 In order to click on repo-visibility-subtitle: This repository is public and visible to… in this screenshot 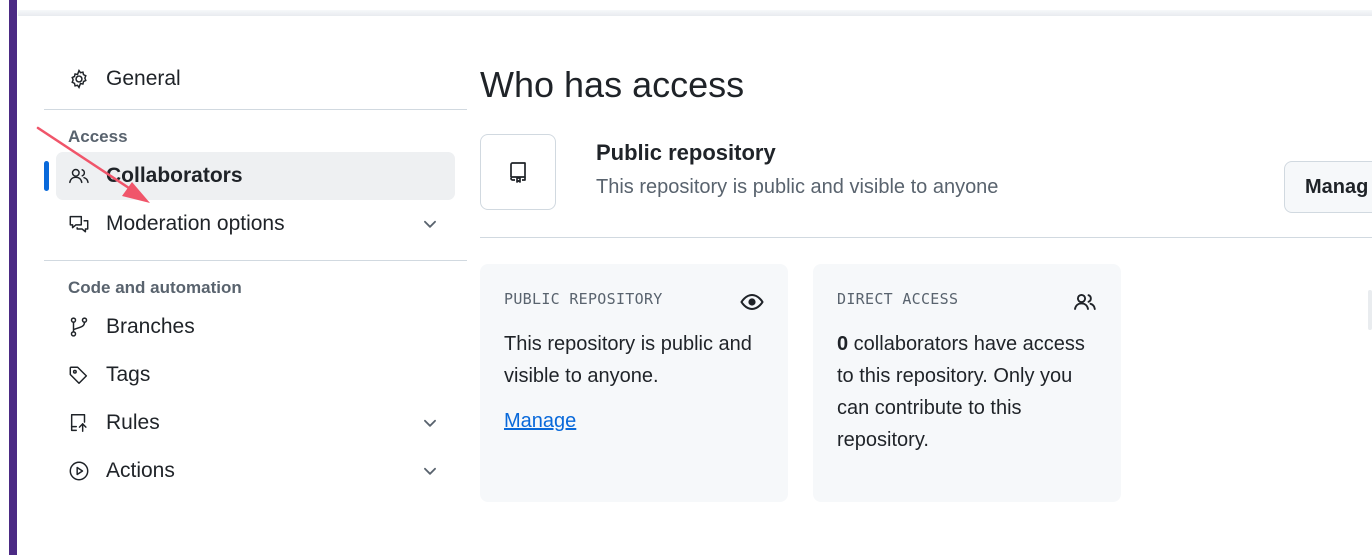, I will do `click(797, 187)`.